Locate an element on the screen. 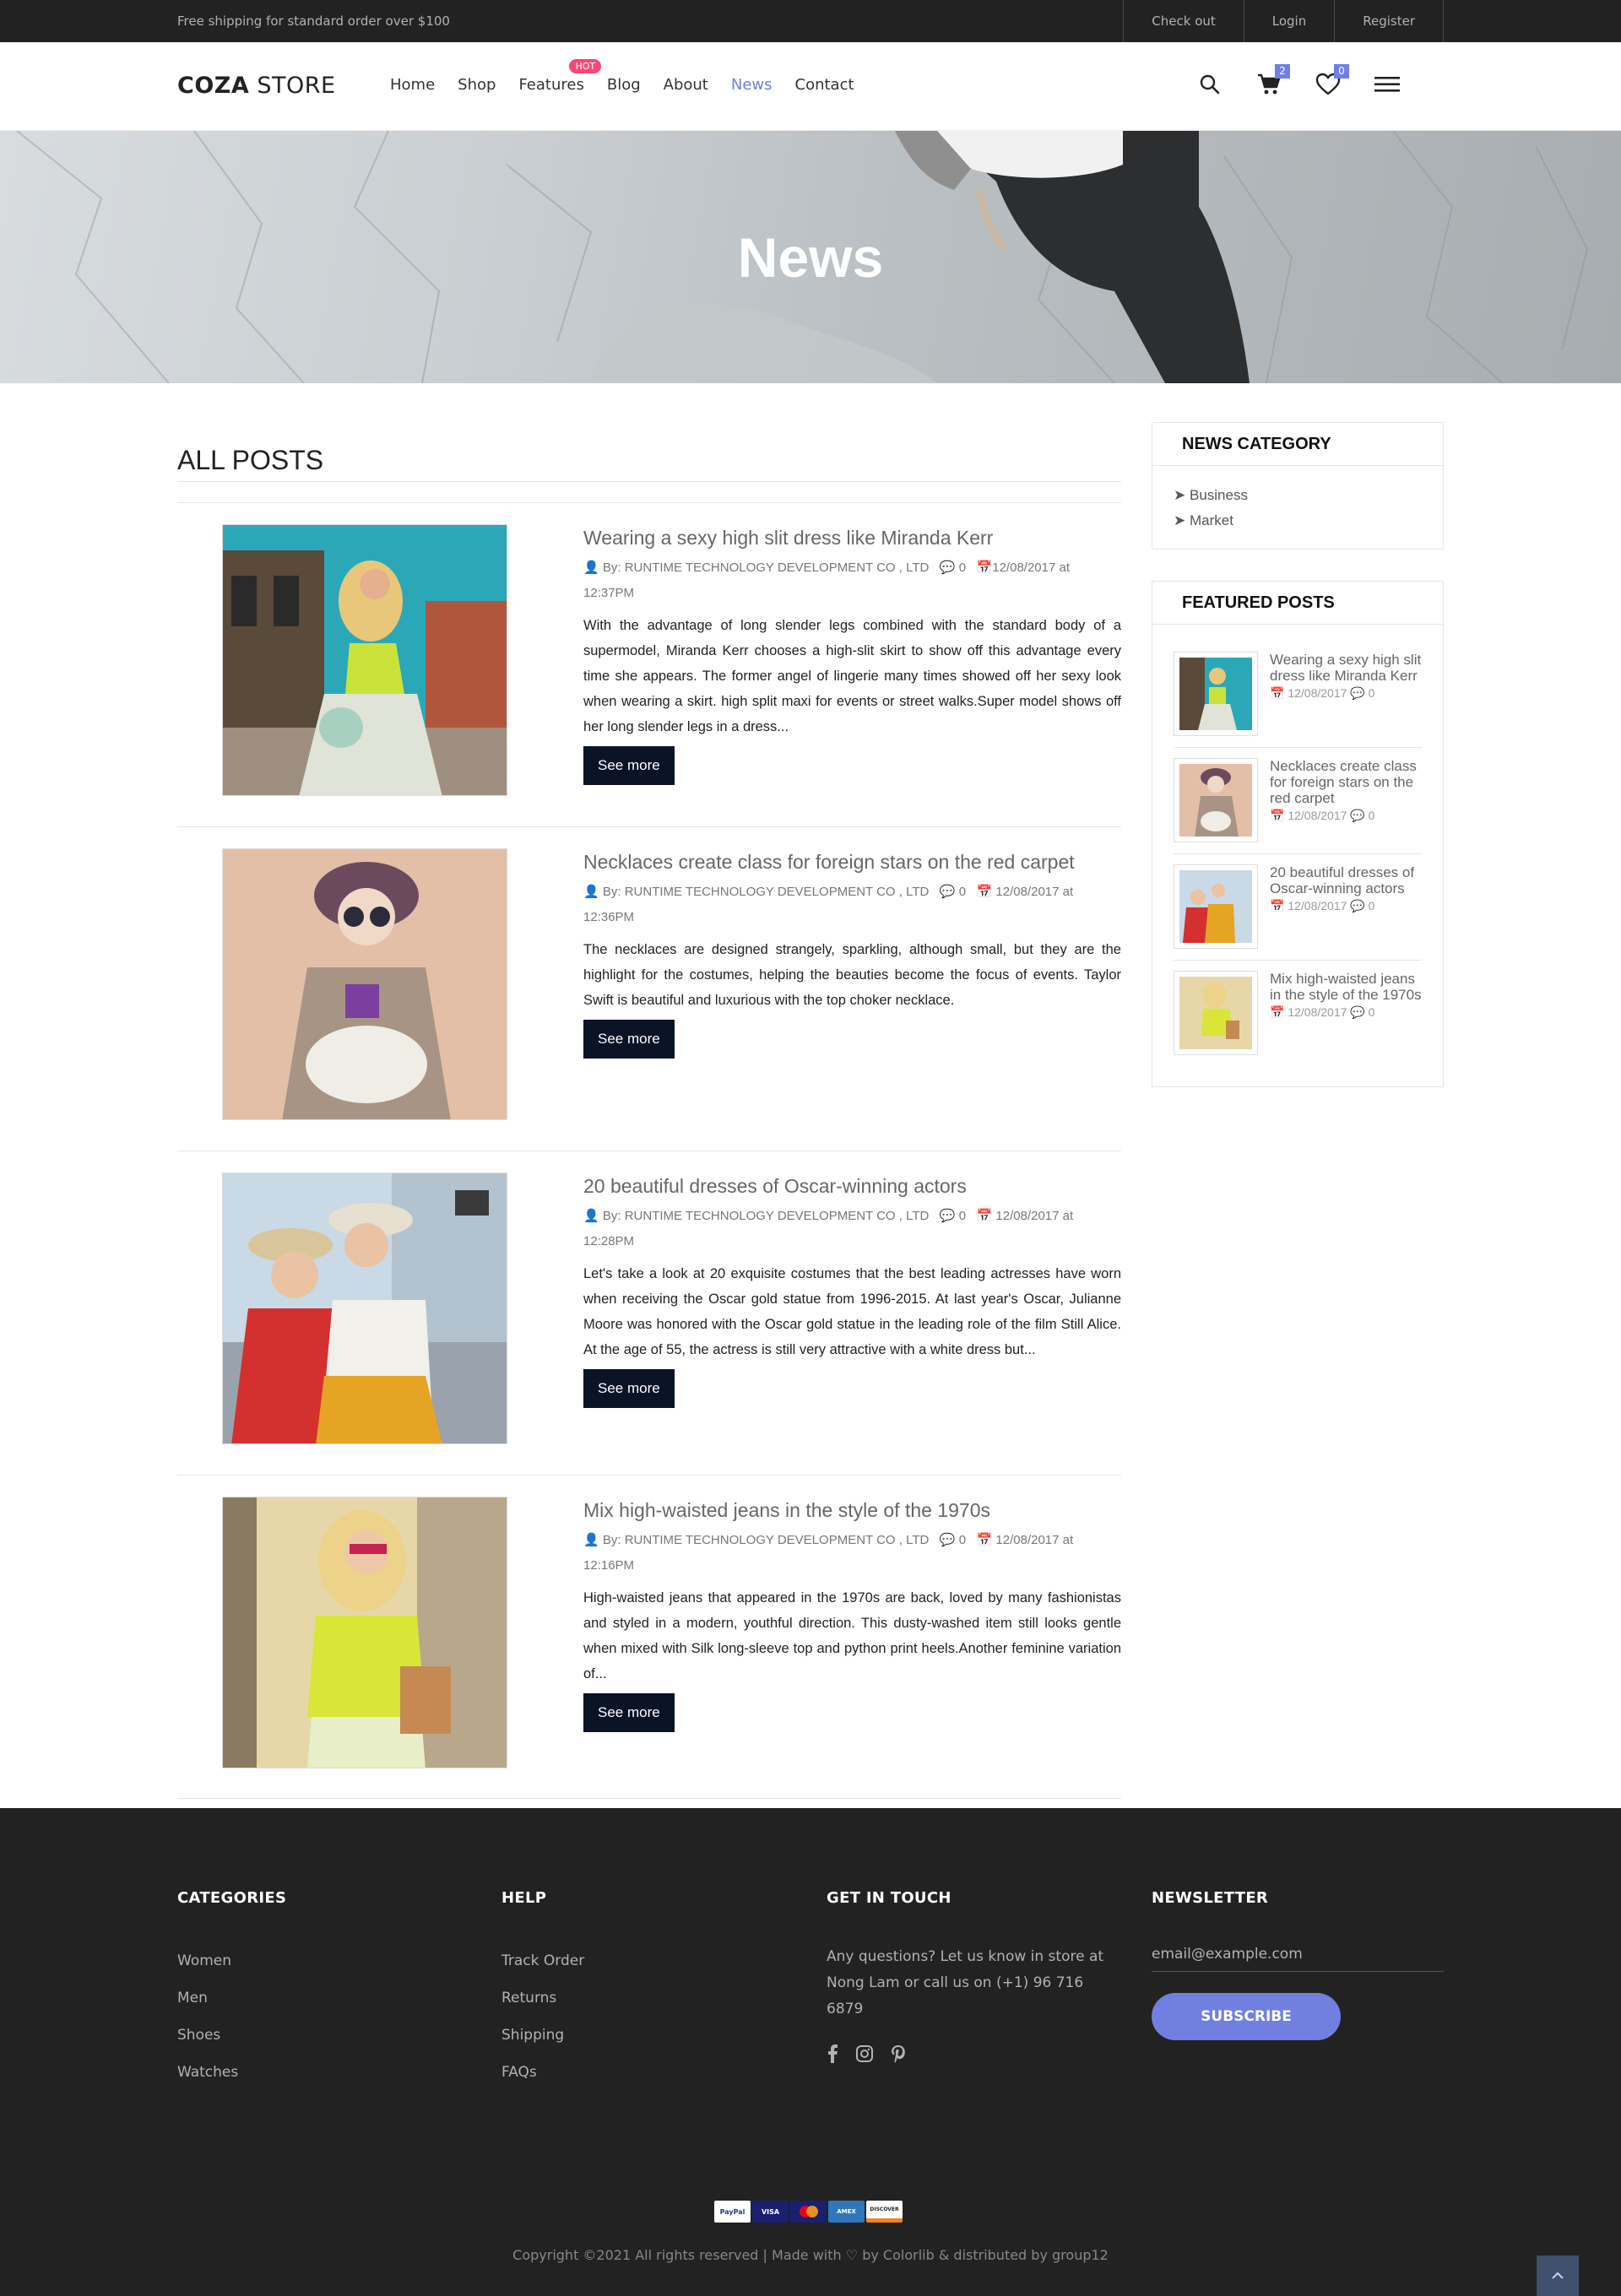 This screenshot has width=1621, height=2296. footer-link: Shoes is located at coordinates (231, 2036).